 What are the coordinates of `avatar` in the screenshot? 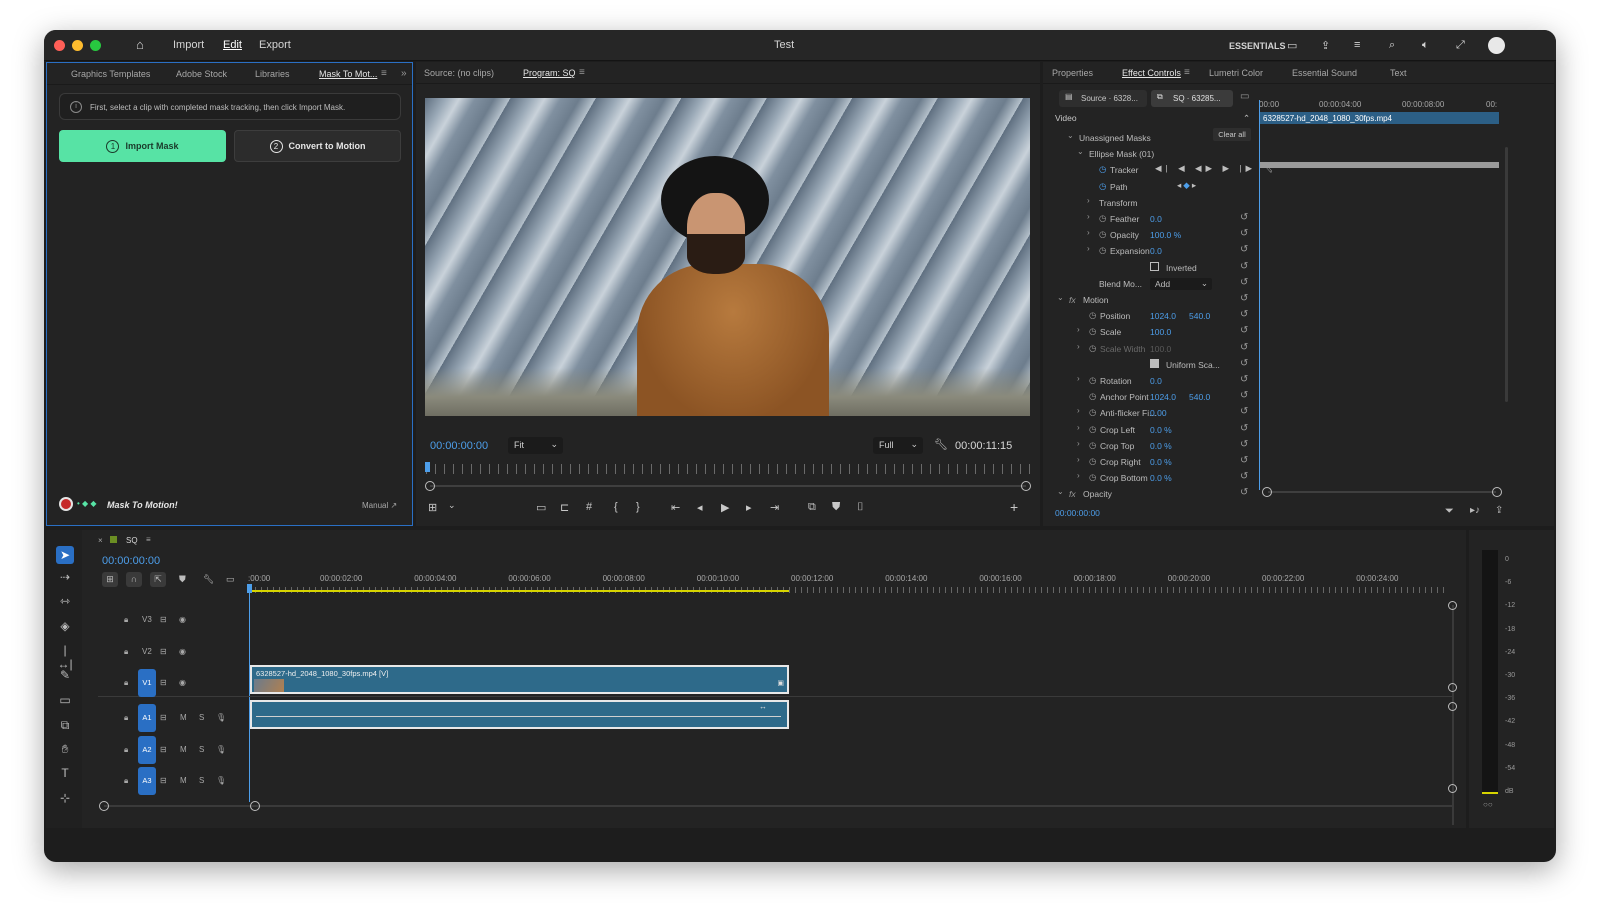 It's located at (1496, 45).